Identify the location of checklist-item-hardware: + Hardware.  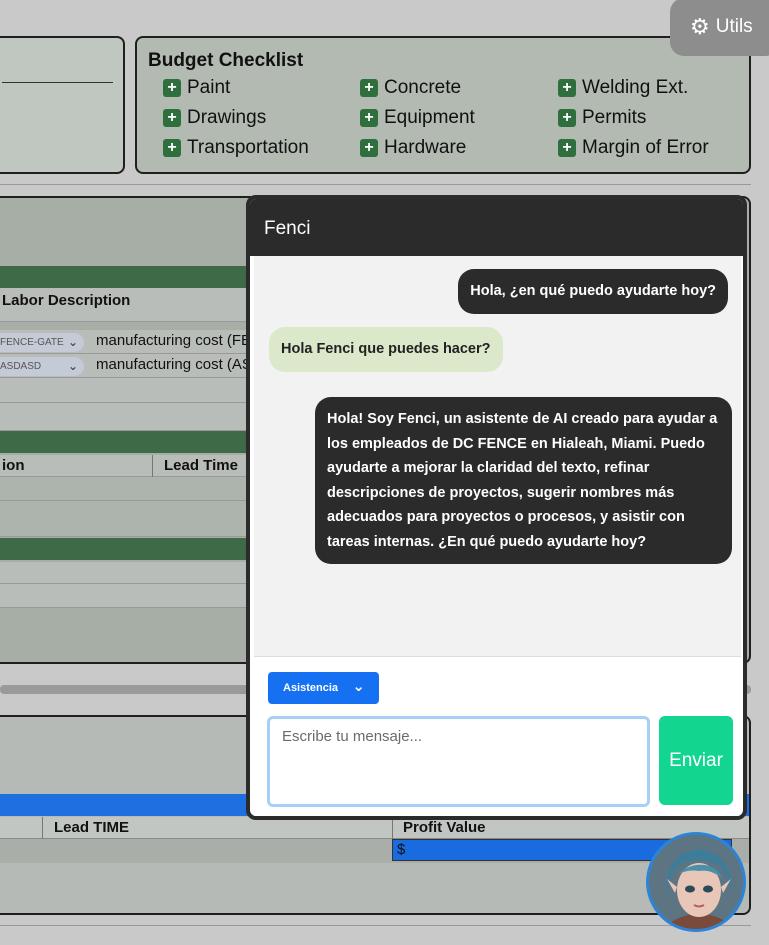
(413, 148).